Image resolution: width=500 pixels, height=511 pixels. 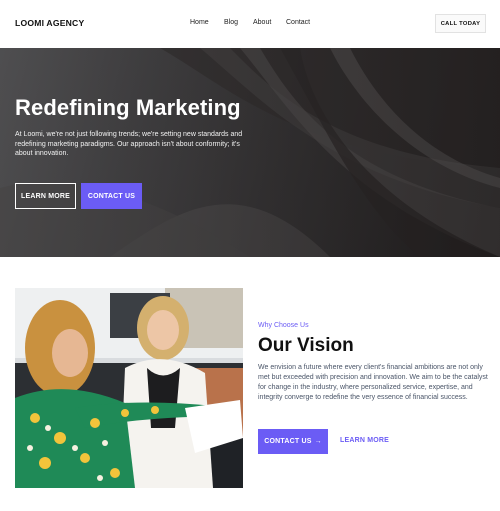 I want to click on section-title: Our Vision, so click(x=306, y=345).